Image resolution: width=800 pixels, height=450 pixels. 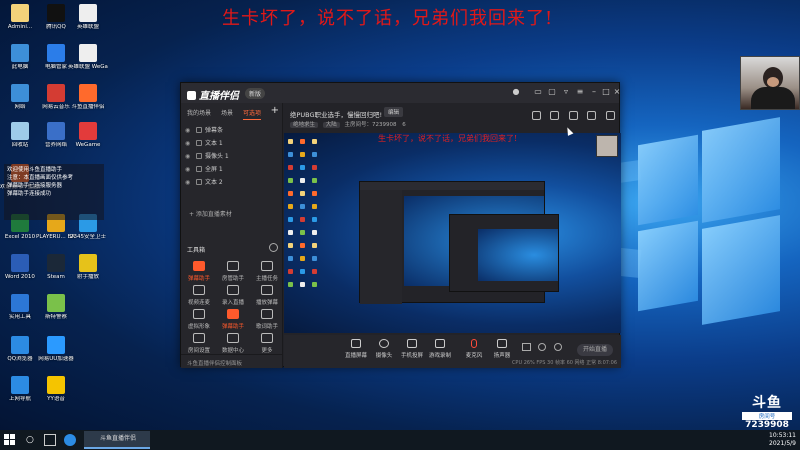 What do you see at coordinates (20, 135) in the screenshot?
I see `desktop-icon: 回收站` at bounding box center [20, 135].